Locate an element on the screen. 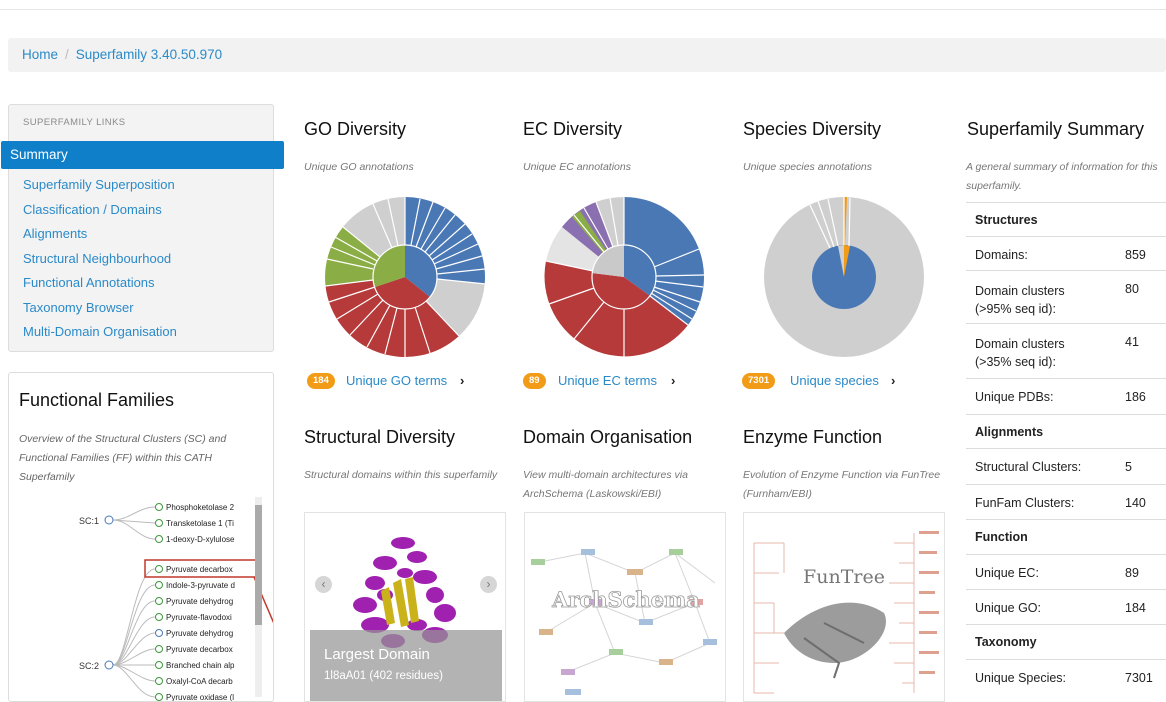 The image size is (1166, 702). largest-domain-detail: 1l8aA01 (402 residues) is located at coordinates (383, 676).